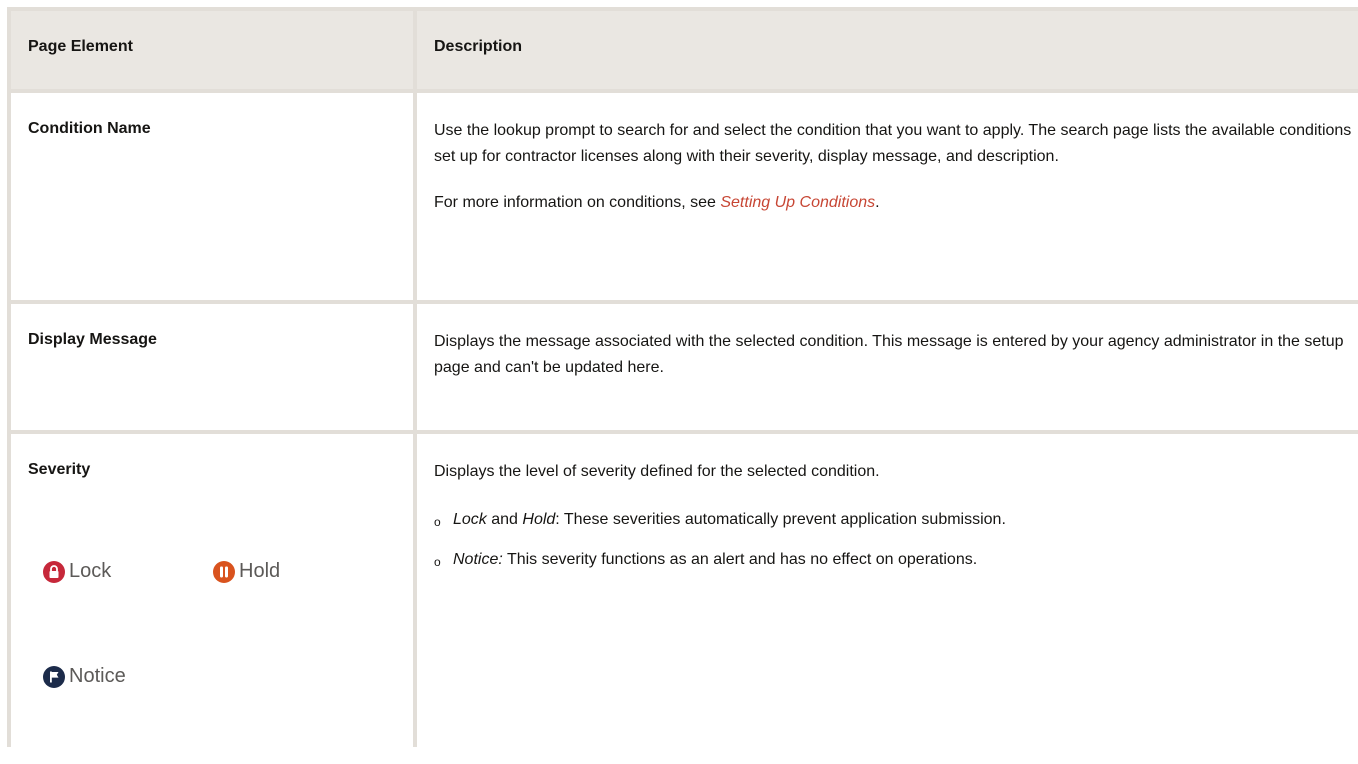 The width and height of the screenshot is (1358, 764). What do you see at coordinates (212, 599) in the screenshot?
I see `element-cell: Severity Lock Hold Notice` at bounding box center [212, 599].